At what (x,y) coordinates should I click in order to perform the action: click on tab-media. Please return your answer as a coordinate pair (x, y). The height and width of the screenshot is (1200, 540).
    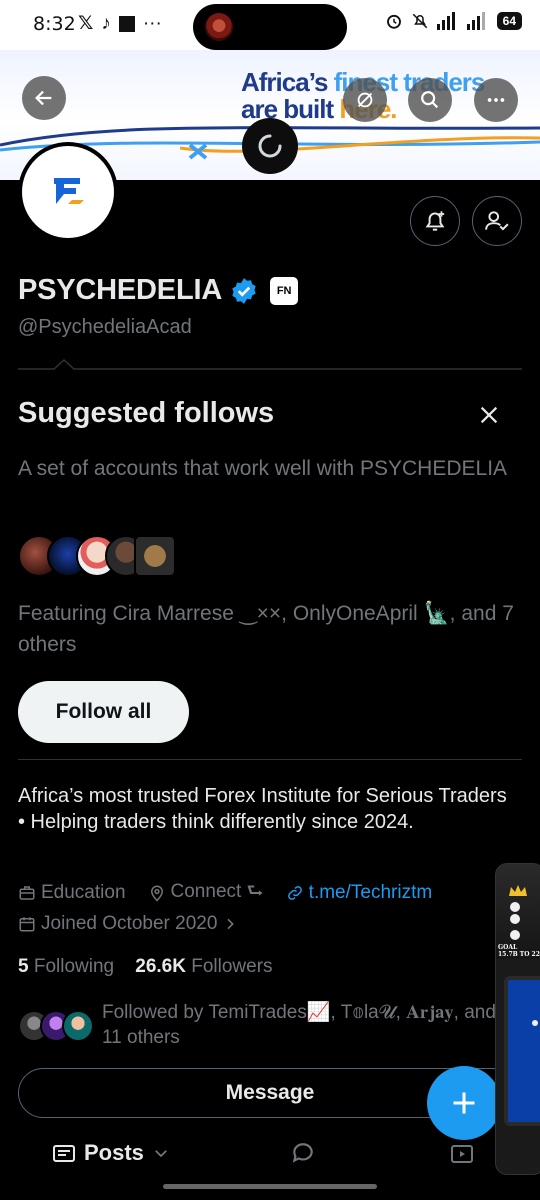
    Looking at the image, I should click on (462, 1156).